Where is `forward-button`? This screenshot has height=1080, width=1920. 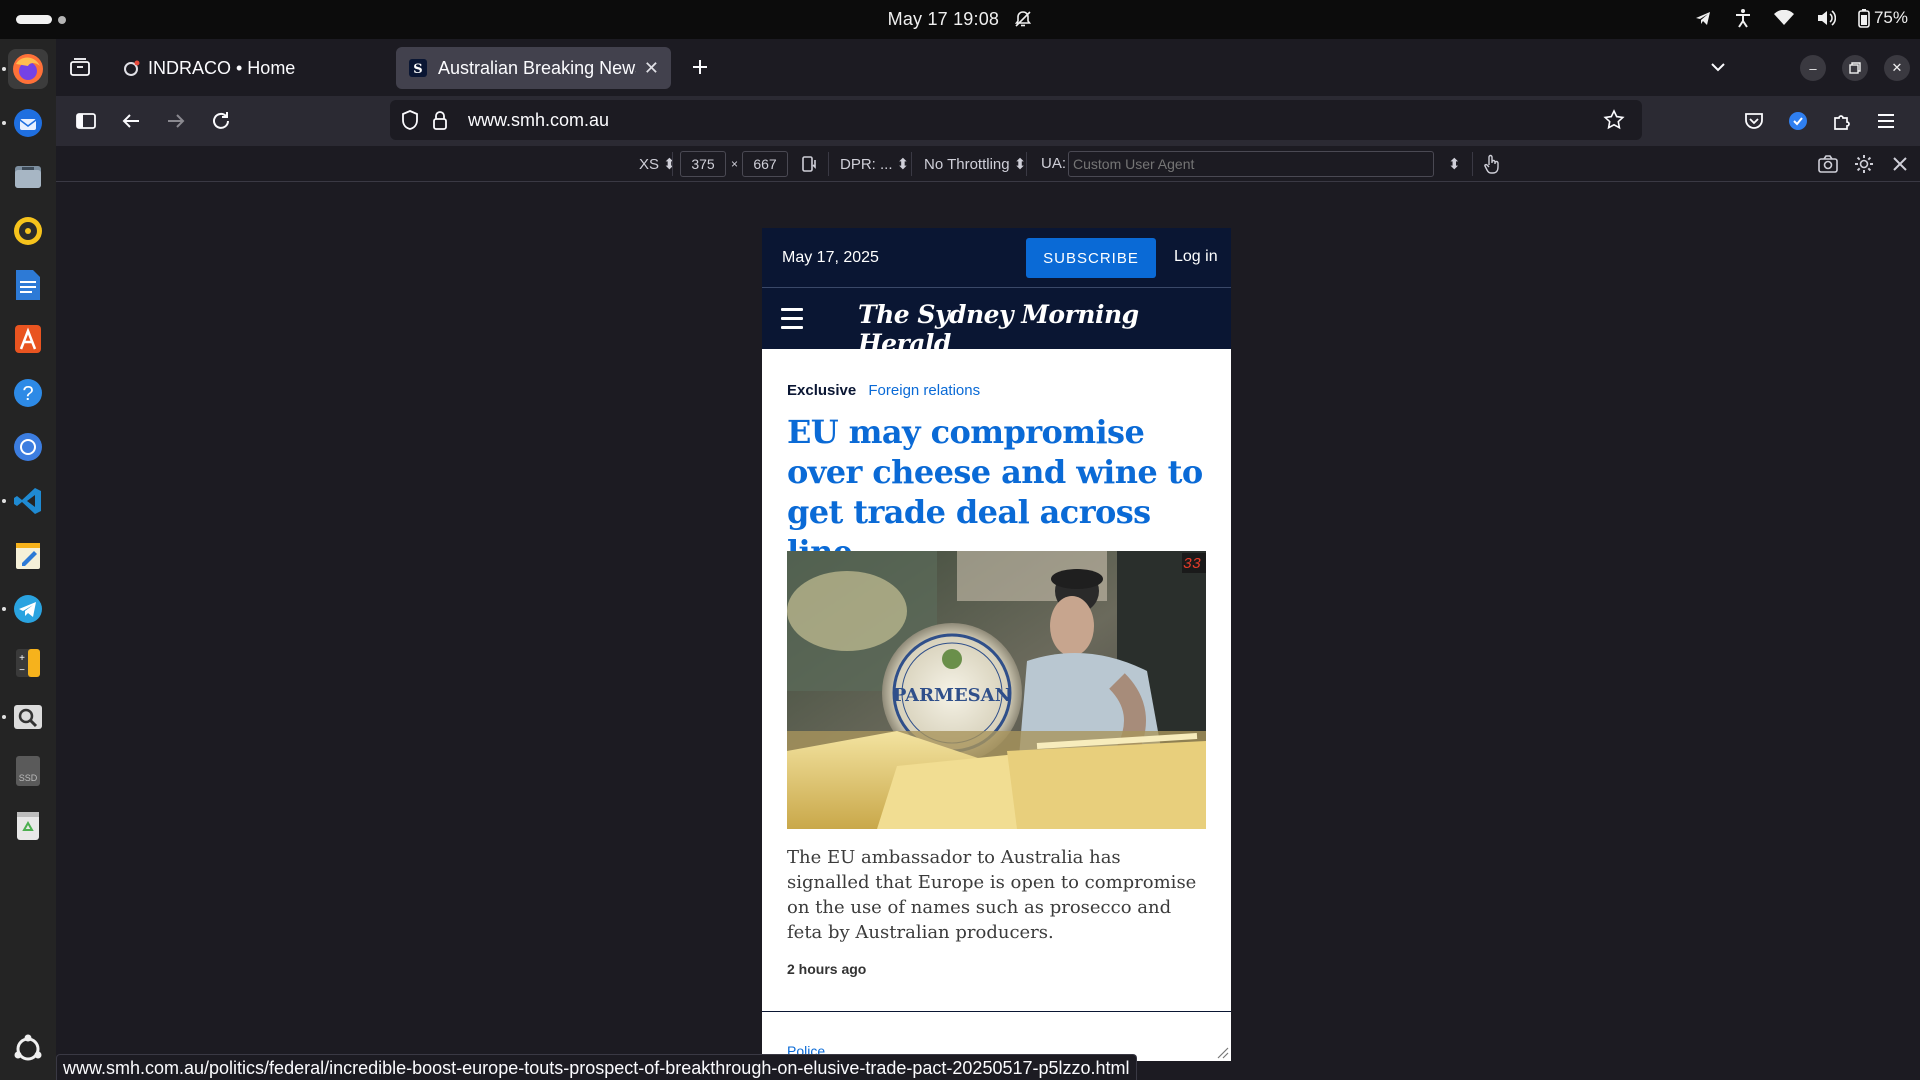 forward-button is located at coordinates (176, 121).